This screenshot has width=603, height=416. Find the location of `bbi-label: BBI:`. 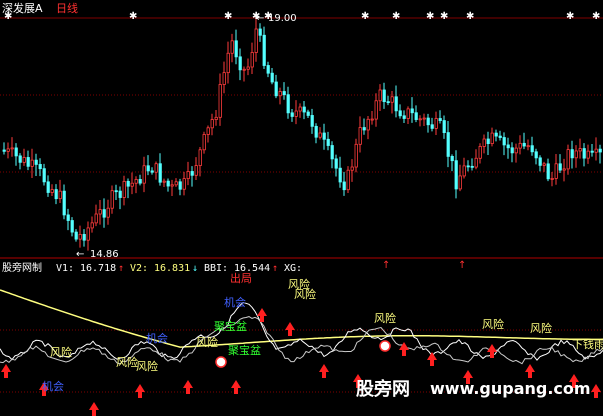

bbi-label: BBI: is located at coordinates (216, 268).